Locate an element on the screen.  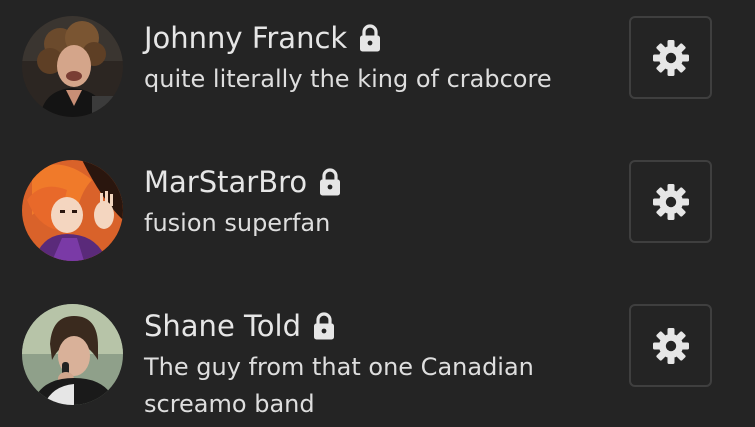
member-bio: quite literally the king of crabcore is located at coordinates (348, 79).